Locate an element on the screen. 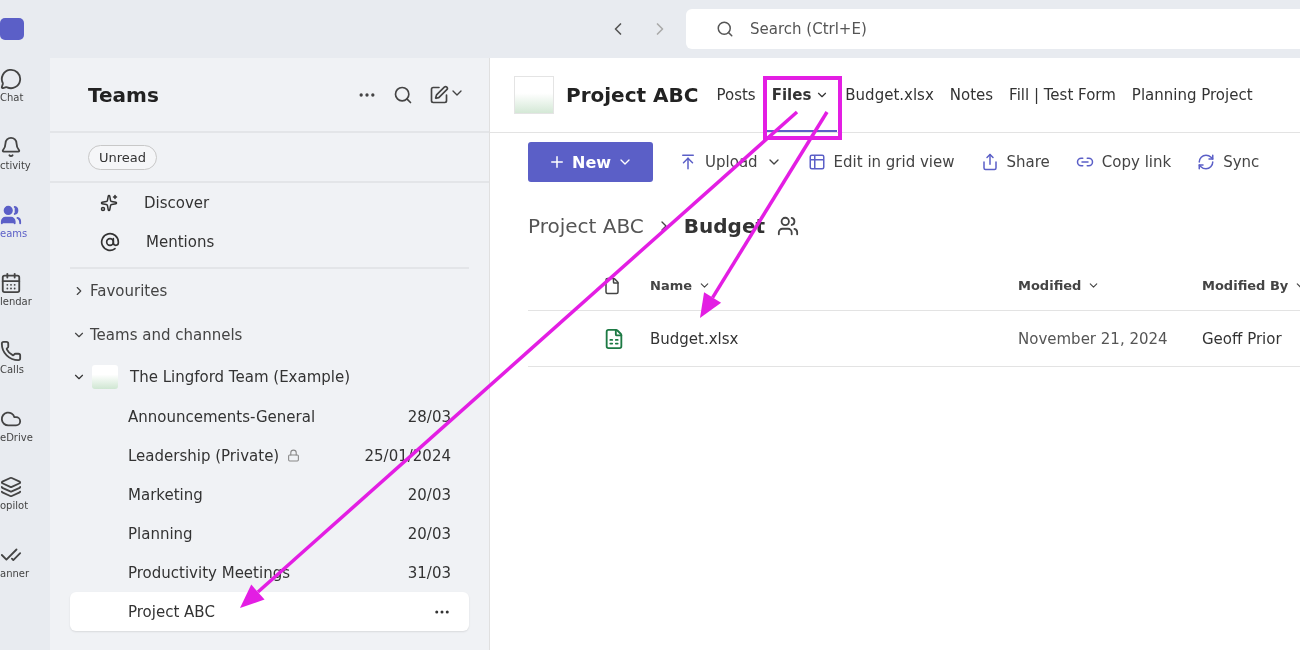  new-button: New is located at coordinates (591, 162).